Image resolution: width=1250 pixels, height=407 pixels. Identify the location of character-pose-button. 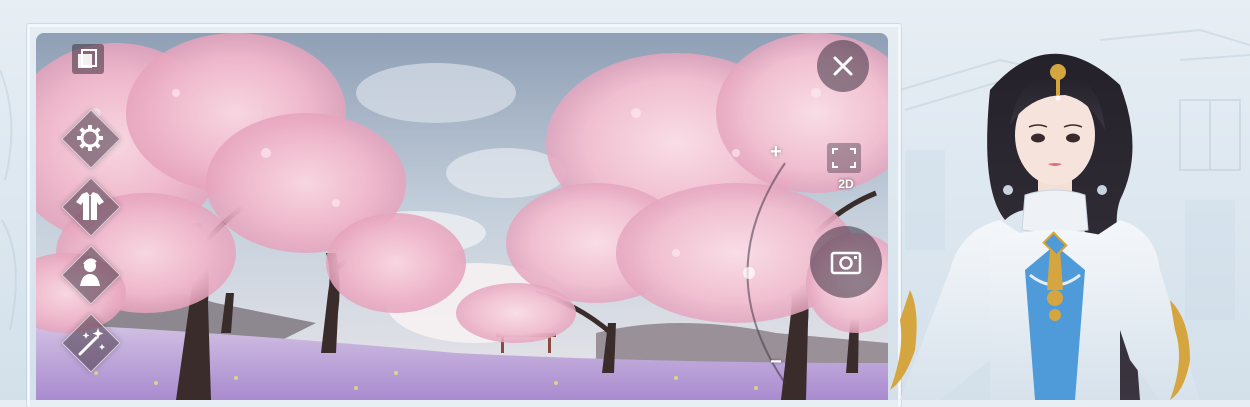
(91, 275).